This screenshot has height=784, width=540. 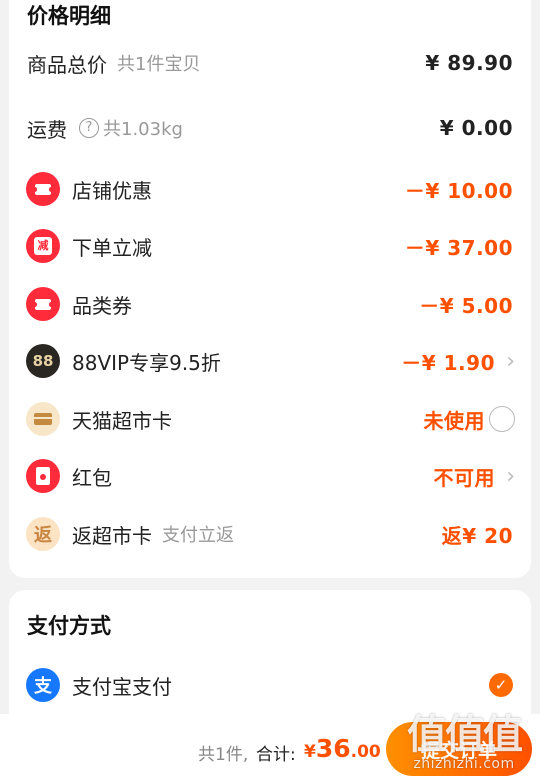 What do you see at coordinates (43, 361) in the screenshot?
I see `vip88-icon: 88` at bounding box center [43, 361].